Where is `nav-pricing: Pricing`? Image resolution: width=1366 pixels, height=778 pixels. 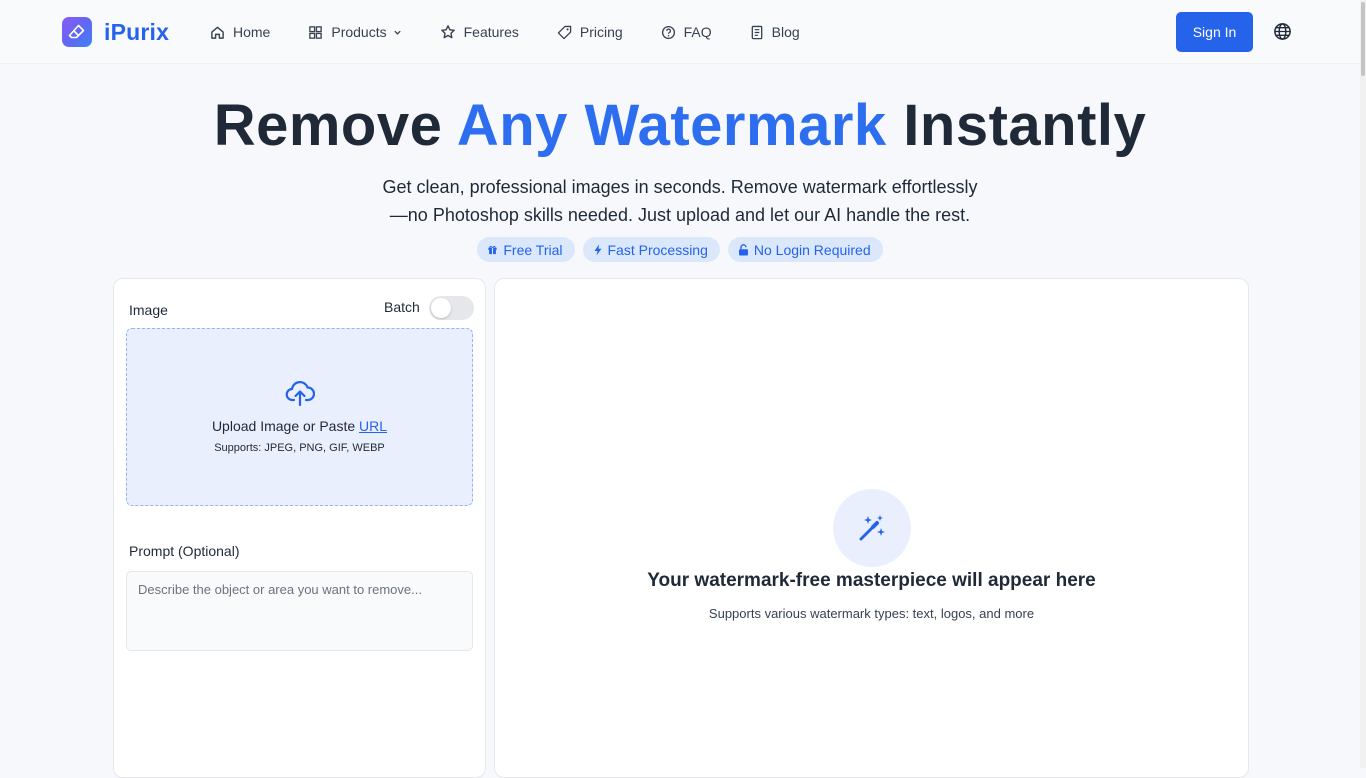 nav-pricing: Pricing is located at coordinates (590, 32).